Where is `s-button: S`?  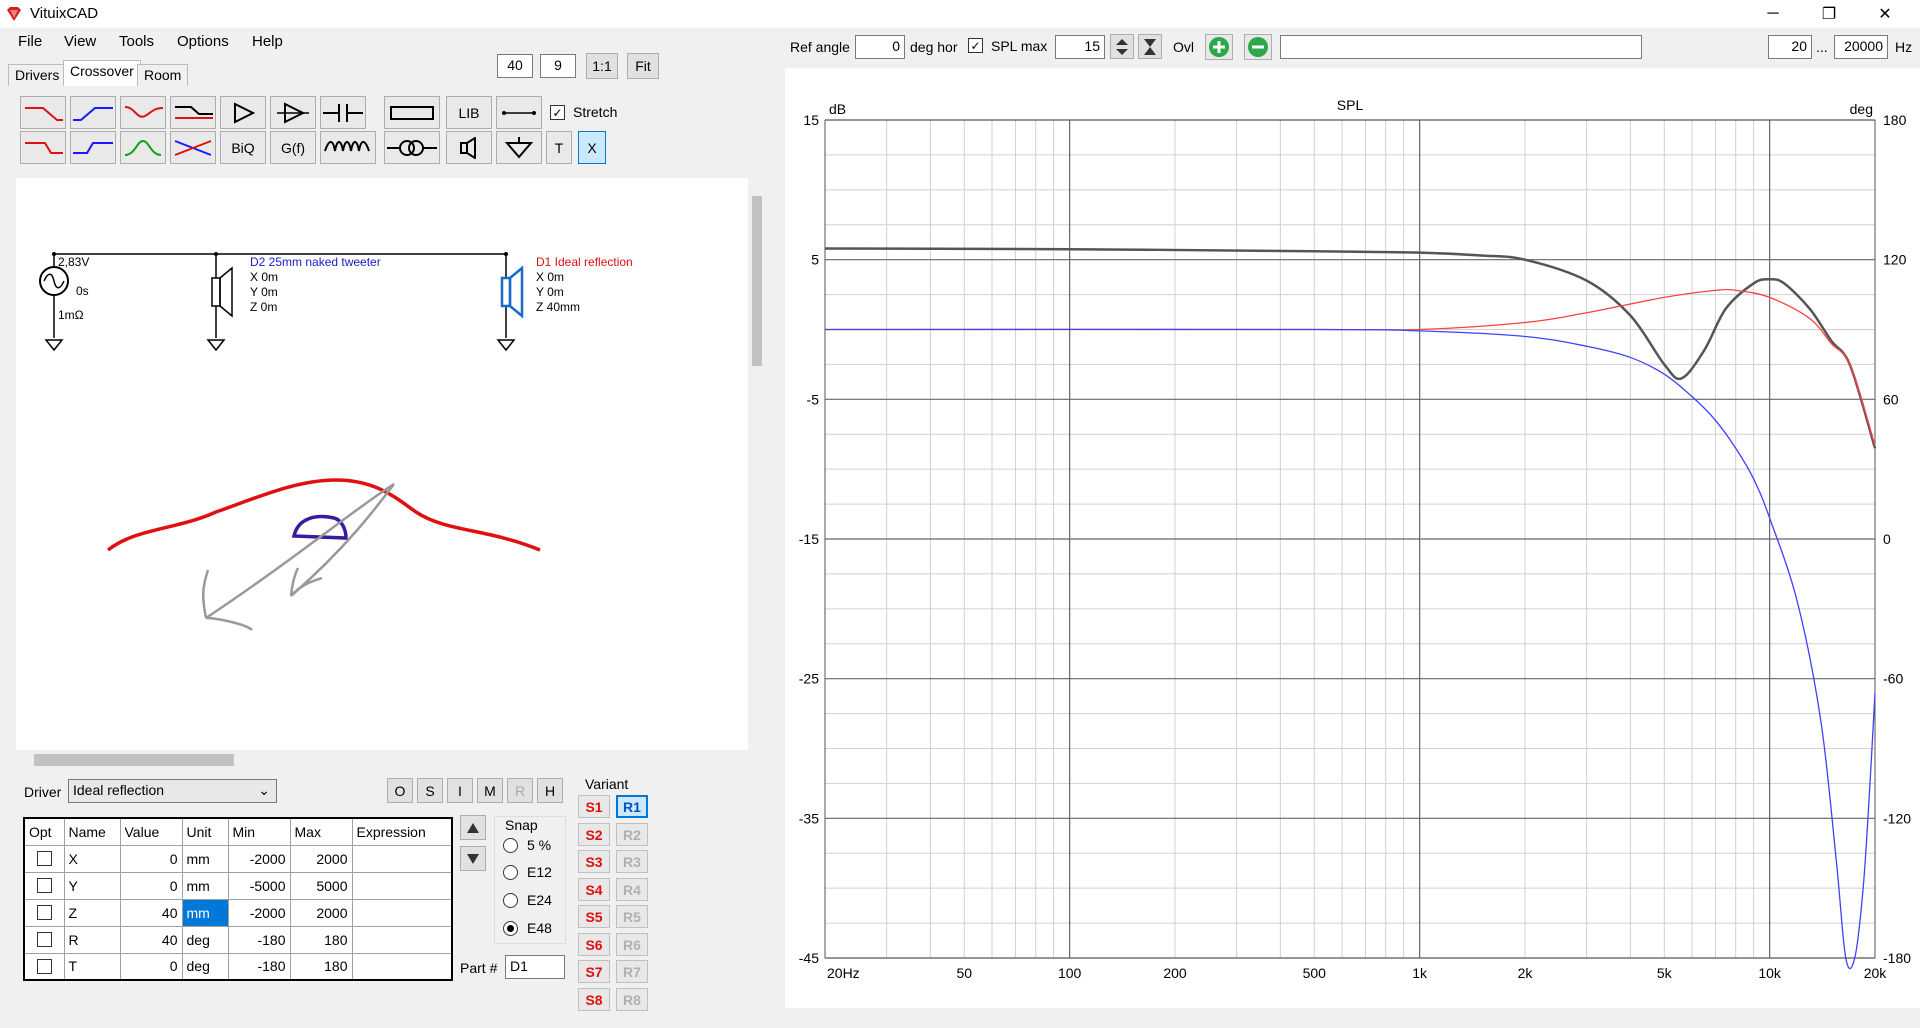 s-button: S is located at coordinates (430, 790).